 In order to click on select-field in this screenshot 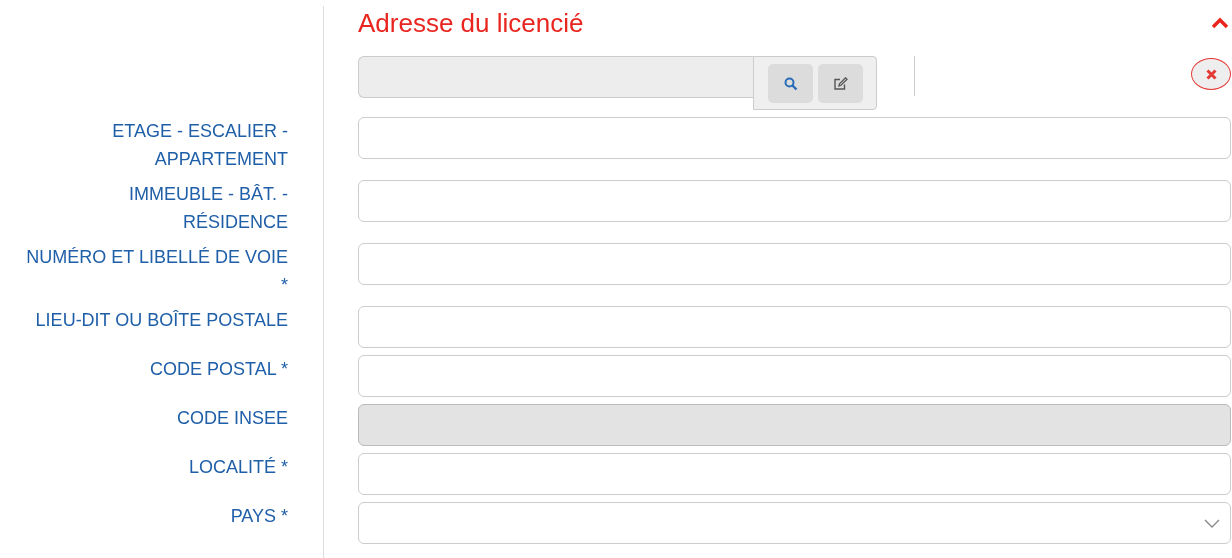, I will do `click(794, 523)`.